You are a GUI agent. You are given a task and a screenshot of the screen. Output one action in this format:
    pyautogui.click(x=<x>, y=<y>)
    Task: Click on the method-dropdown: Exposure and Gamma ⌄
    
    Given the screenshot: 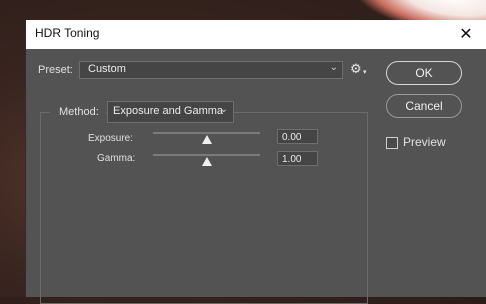 What is the action you would take?
    pyautogui.click(x=170, y=112)
    